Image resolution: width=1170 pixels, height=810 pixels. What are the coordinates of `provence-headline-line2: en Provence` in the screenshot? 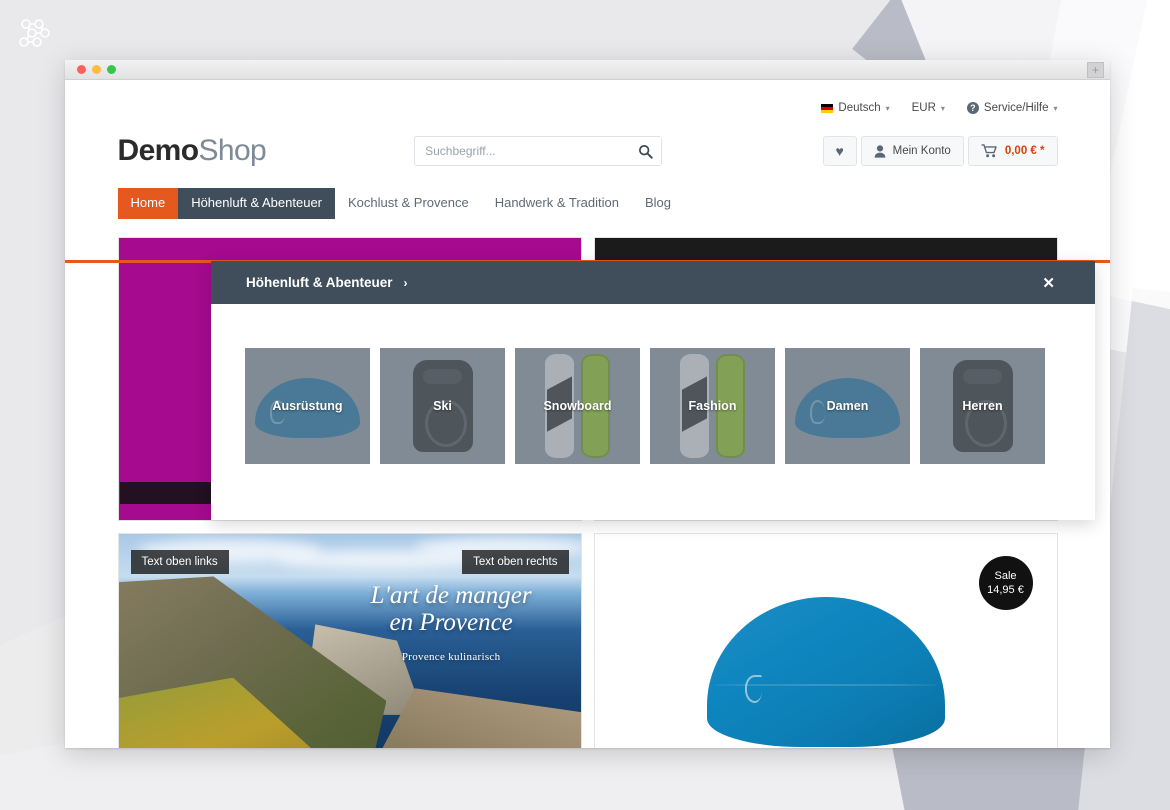 It's located at (451, 622).